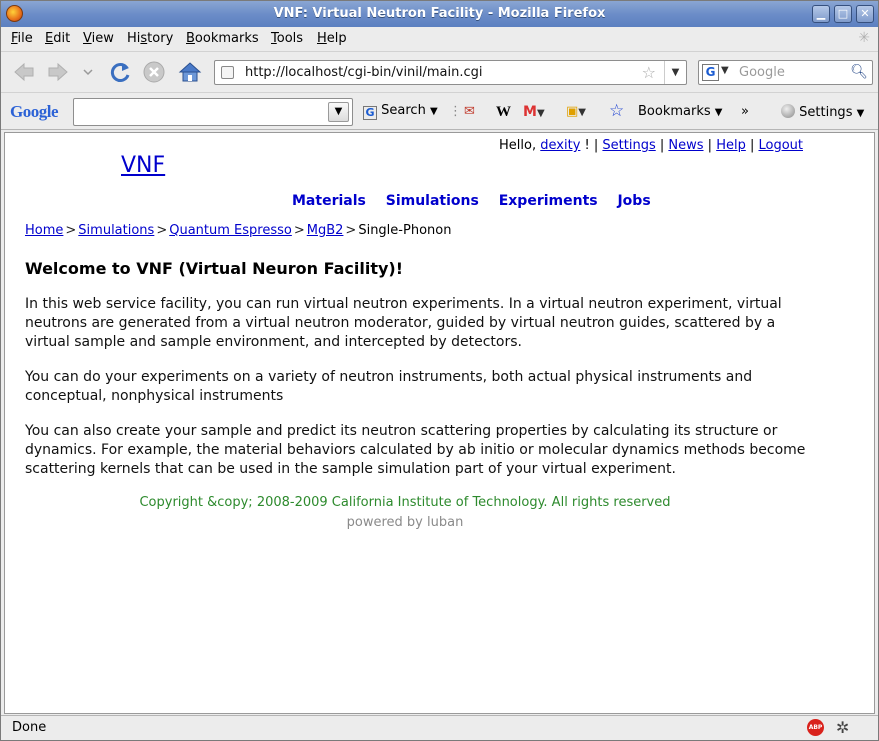  Describe the element at coordinates (675, 72) in the screenshot. I see `url-dropdown: ▼` at that location.